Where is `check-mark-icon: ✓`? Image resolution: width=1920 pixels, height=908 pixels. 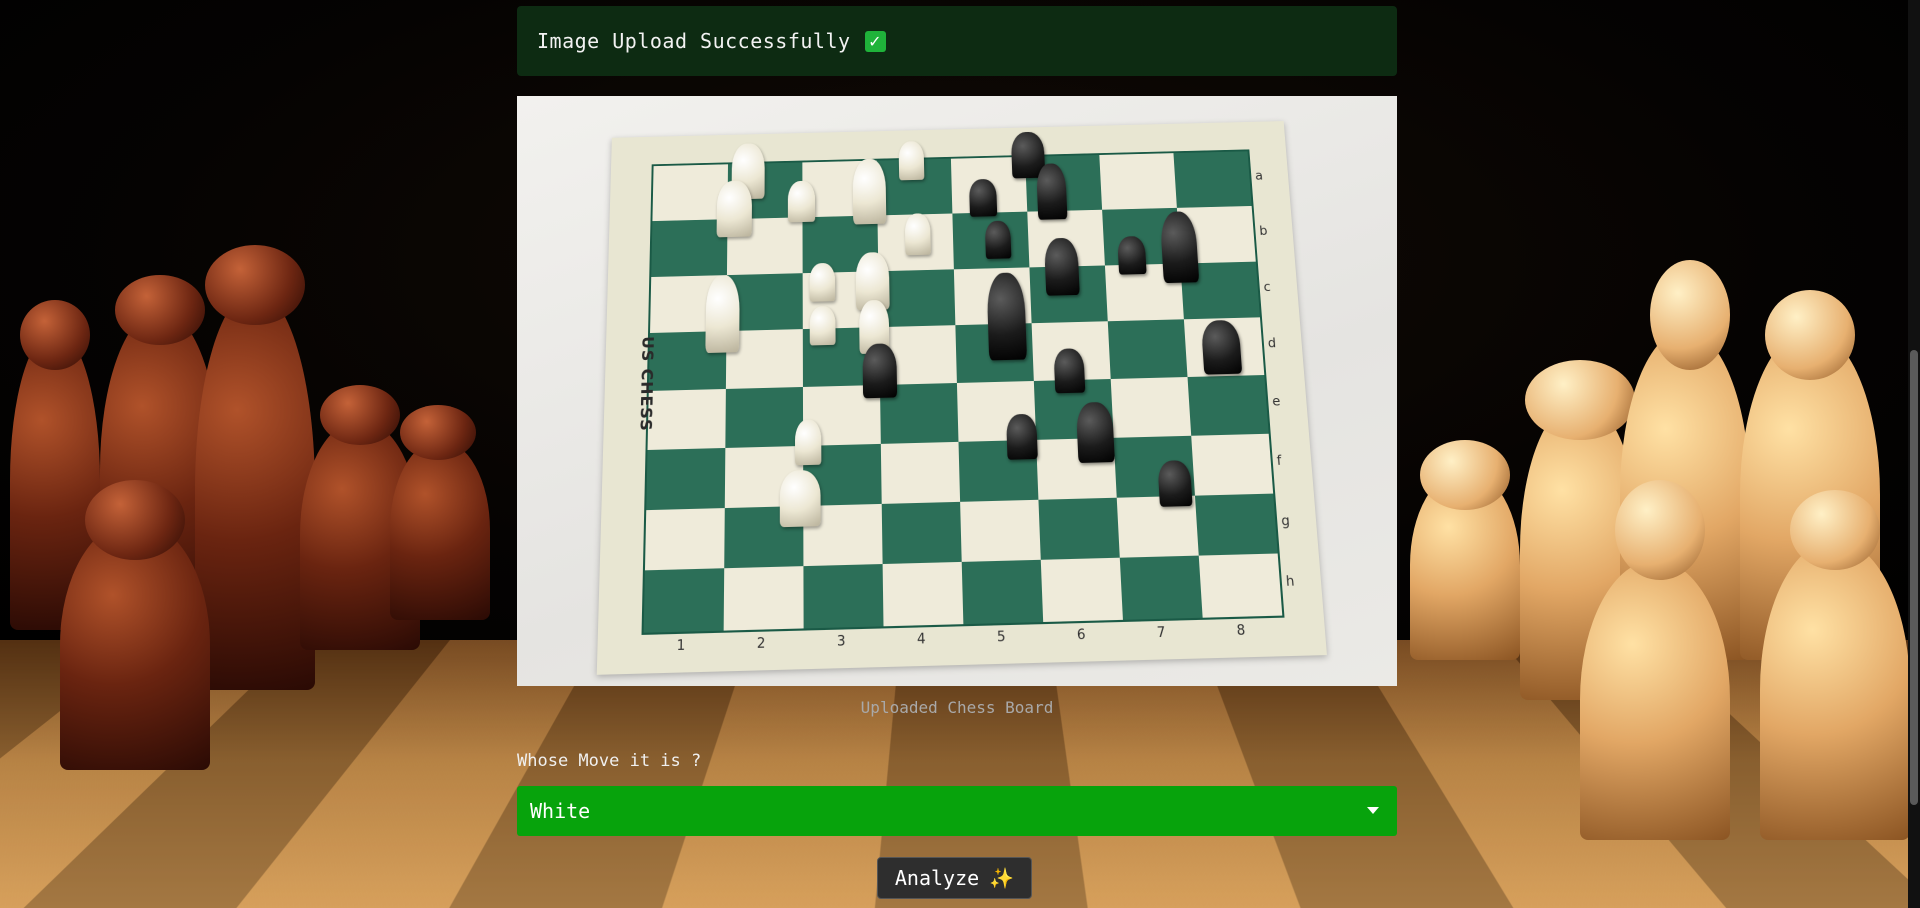 check-mark-icon: ✓ is located at coordinates (875, 41).